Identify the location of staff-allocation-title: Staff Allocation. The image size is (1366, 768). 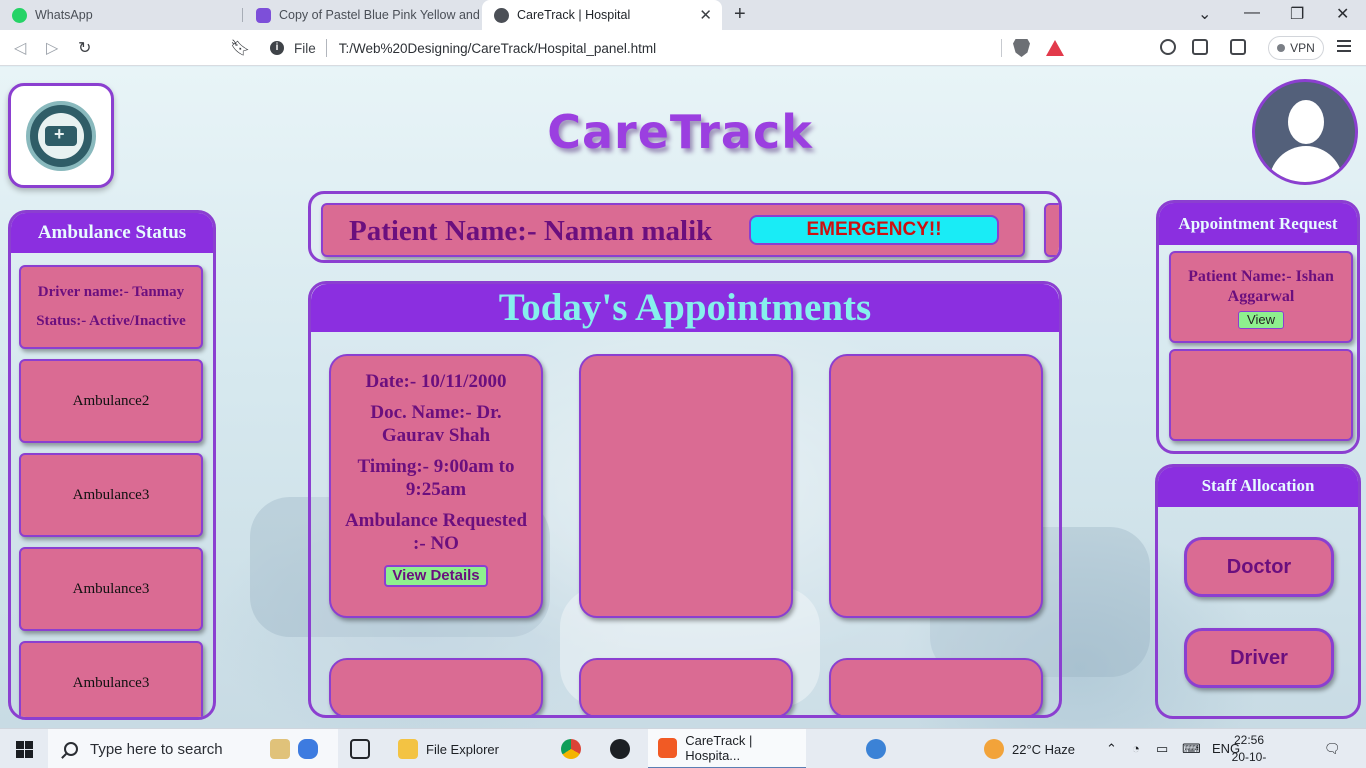
(1258, 487).